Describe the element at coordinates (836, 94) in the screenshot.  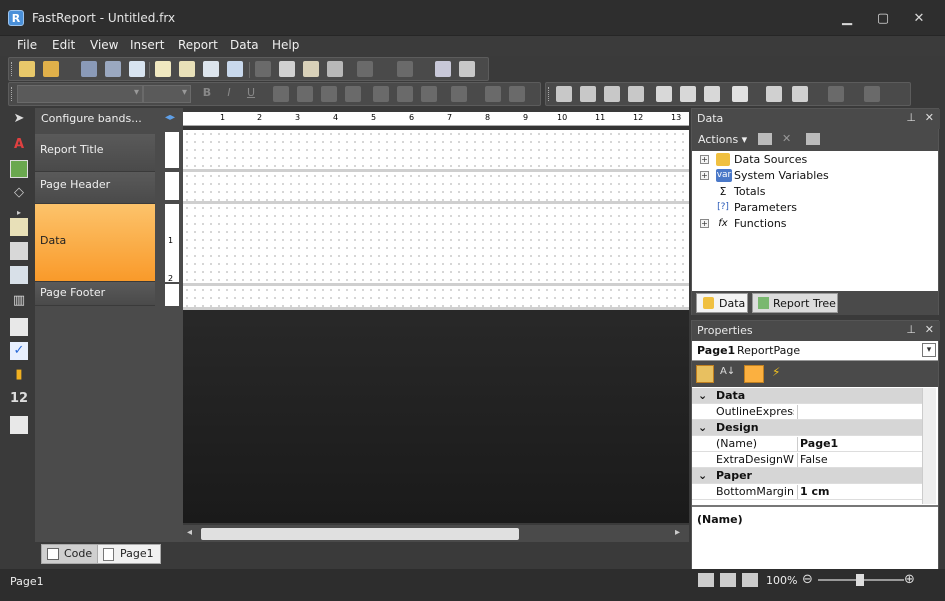
I see `line-width-icon` at that location.